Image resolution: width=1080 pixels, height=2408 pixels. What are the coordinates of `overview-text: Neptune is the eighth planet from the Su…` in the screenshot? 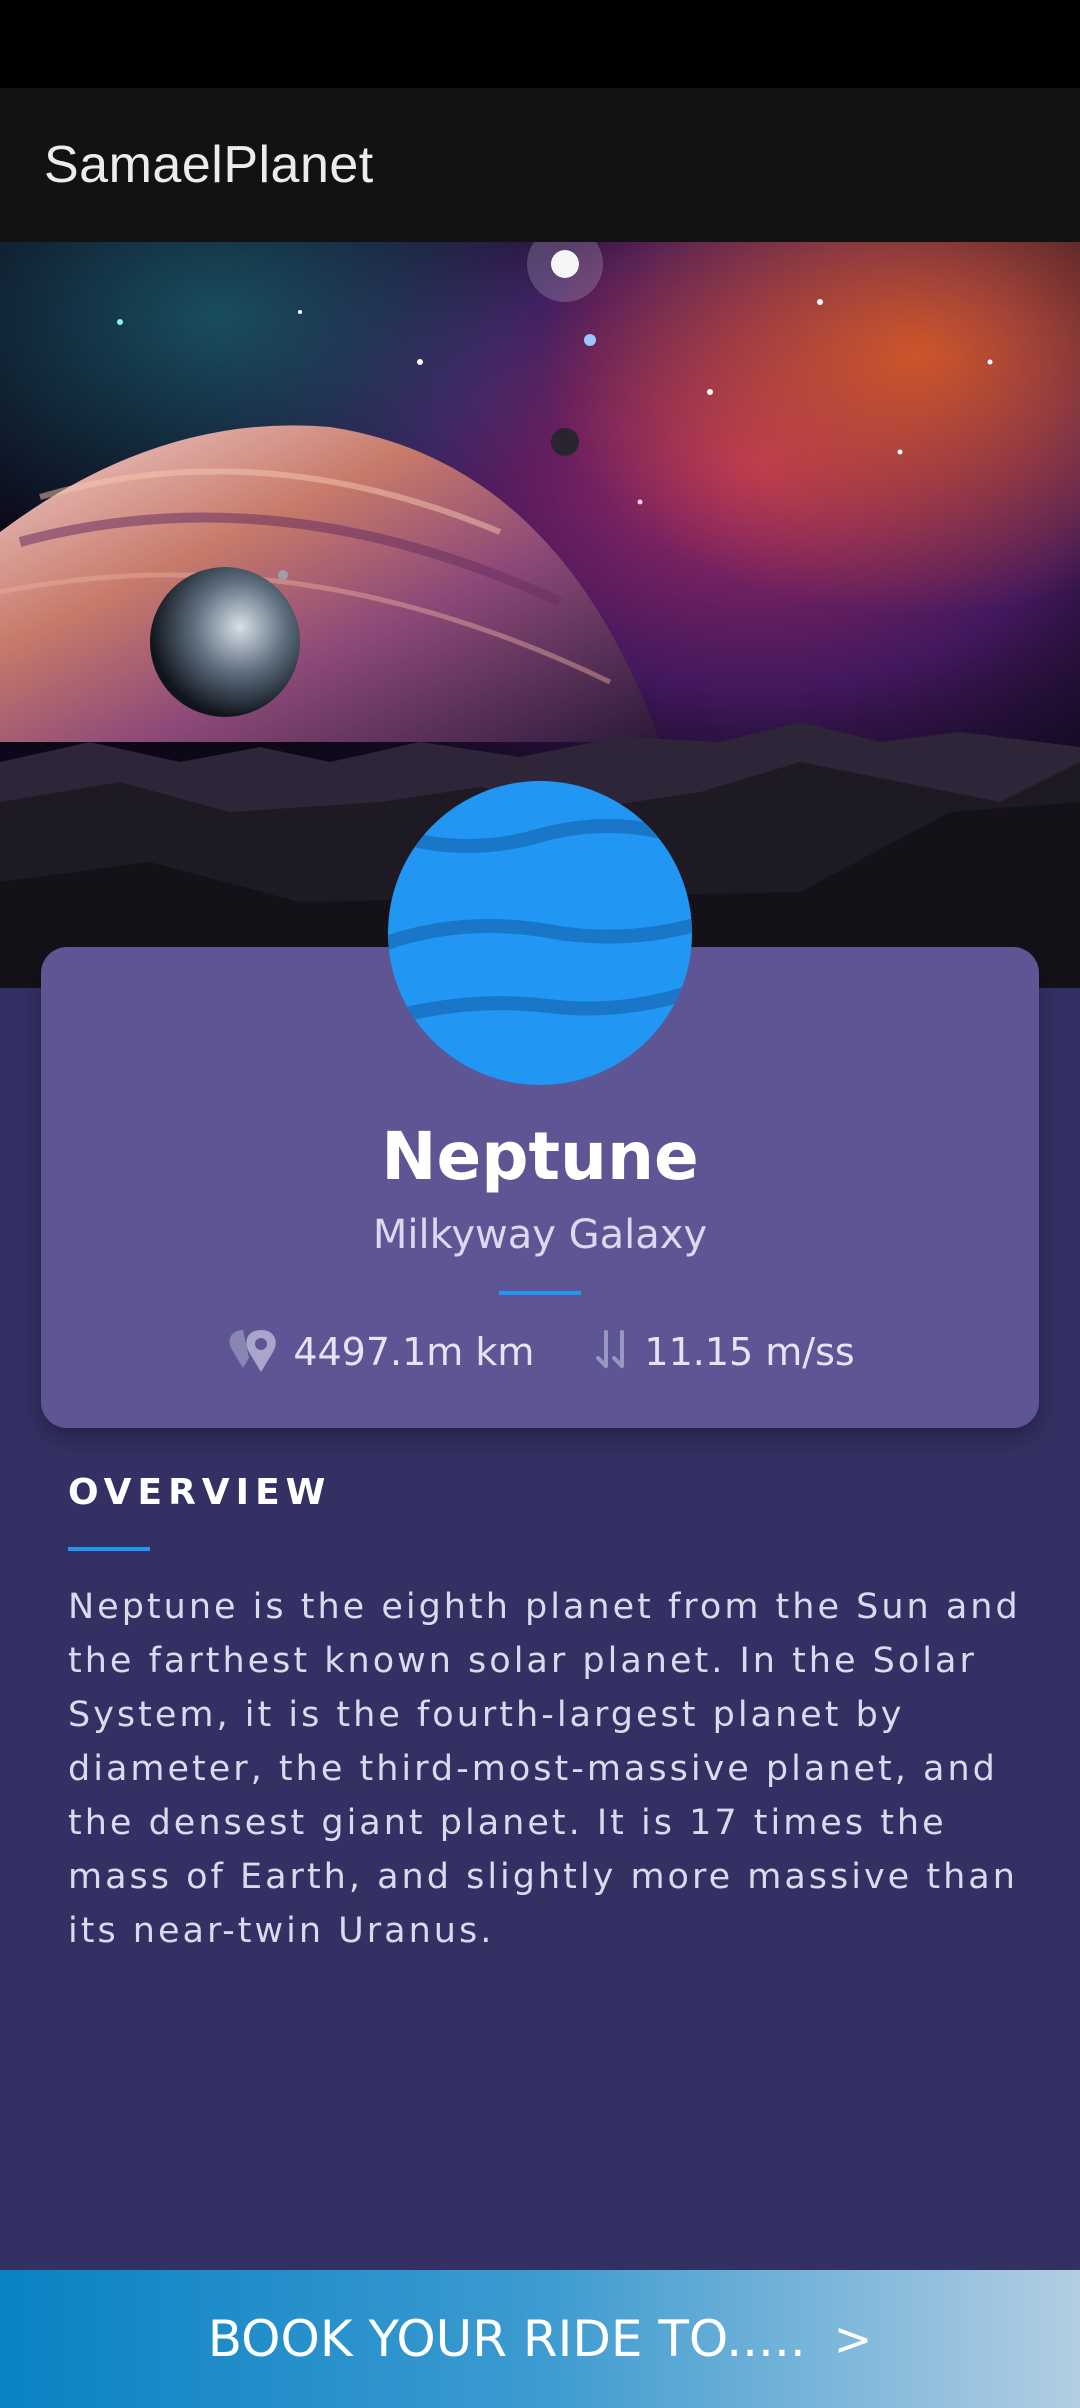 It's located at (544, 1769).